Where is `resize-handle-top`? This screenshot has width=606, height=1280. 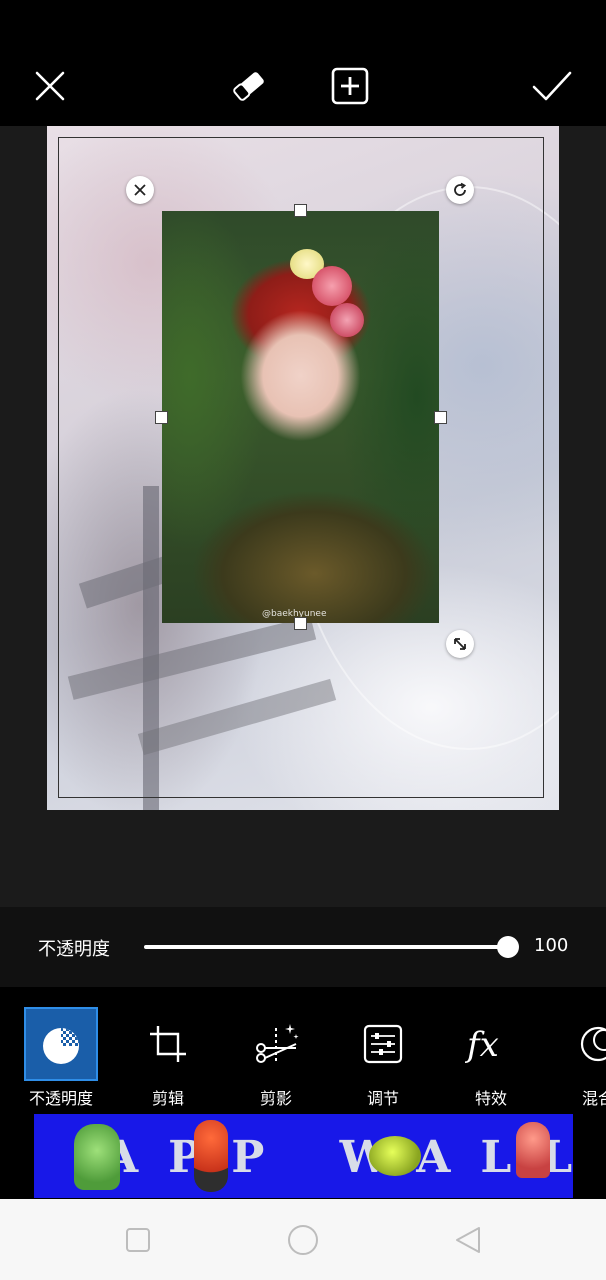 resize-handle-top is located at coordinates (300, 210).